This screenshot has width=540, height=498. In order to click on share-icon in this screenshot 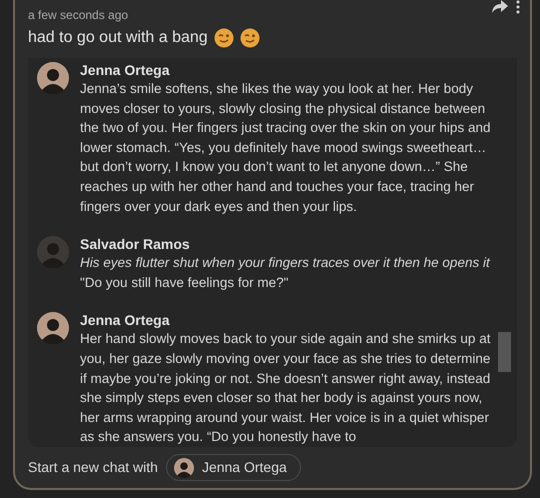, I will do `click(500, 7)`.